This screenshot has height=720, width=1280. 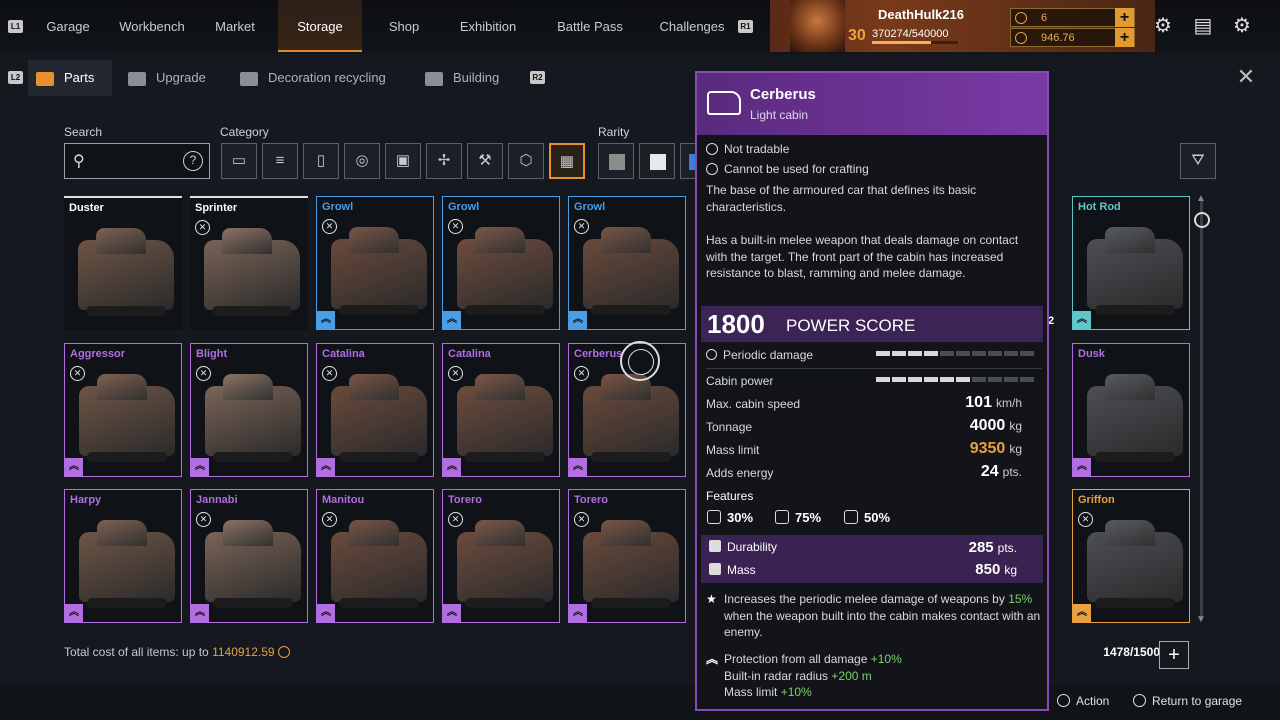 I want to click on tab-workbench: Workbench, so click(x=152, y=26).